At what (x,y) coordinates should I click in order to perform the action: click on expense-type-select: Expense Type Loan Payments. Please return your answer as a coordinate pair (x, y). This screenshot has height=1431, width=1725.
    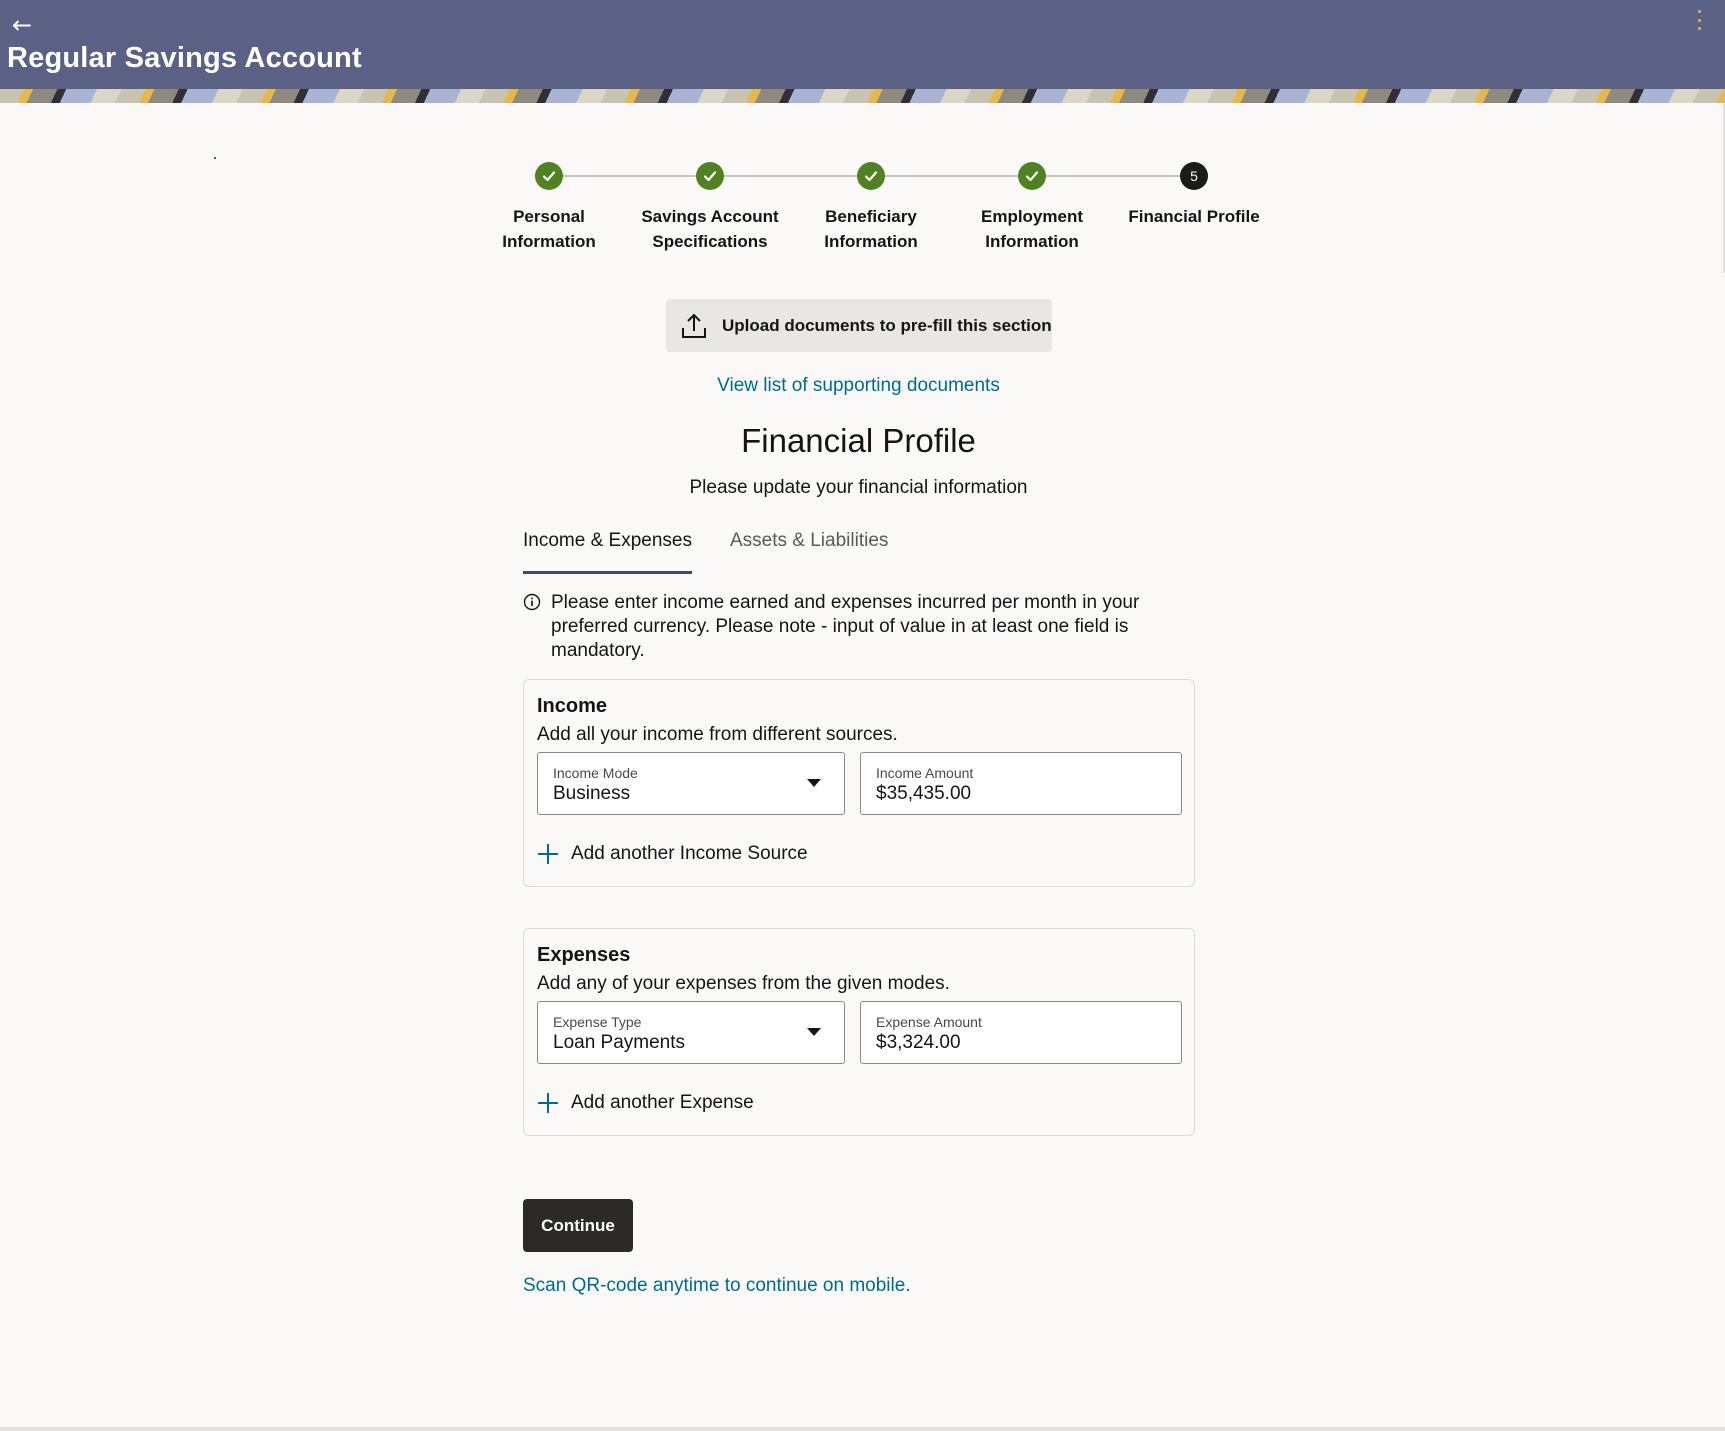
    Looking at the image, I should click on (691, 1032).